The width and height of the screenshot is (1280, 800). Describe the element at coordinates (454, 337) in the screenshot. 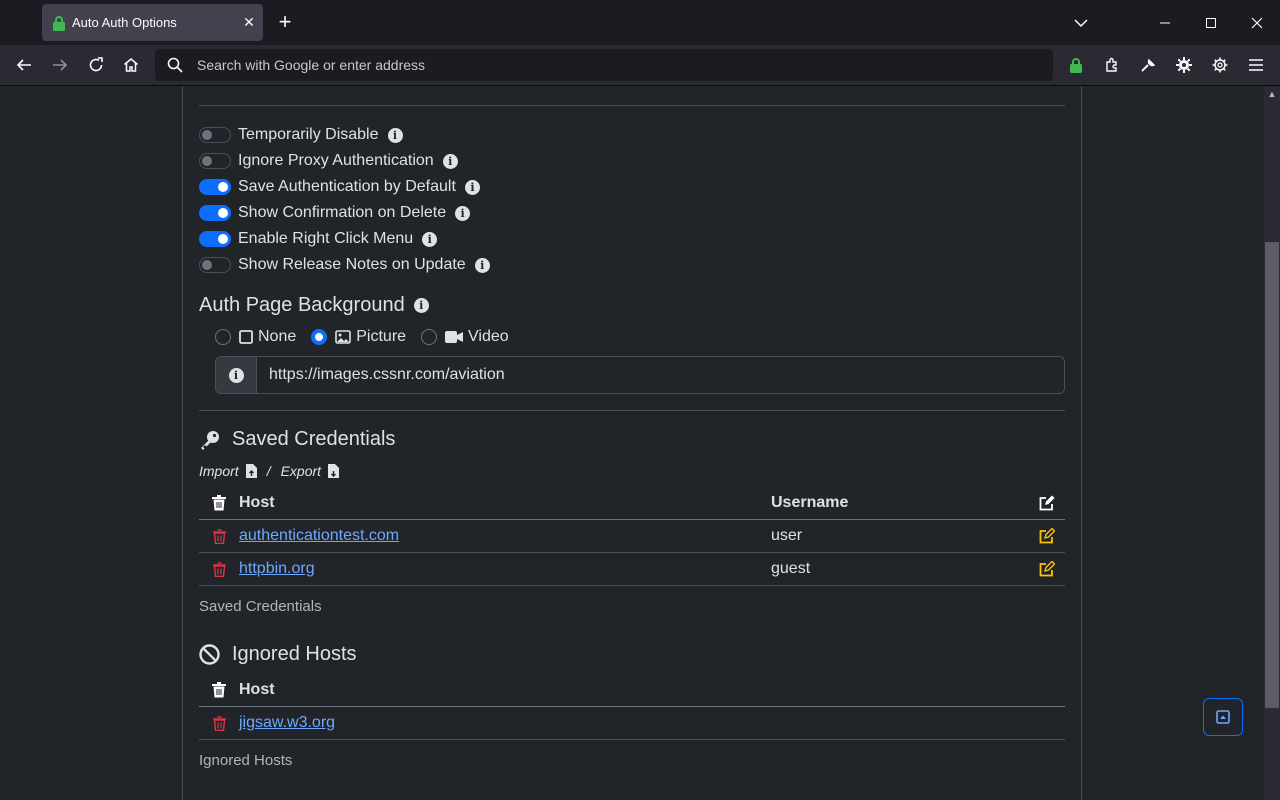

I see `video-camera-icon` at that location.